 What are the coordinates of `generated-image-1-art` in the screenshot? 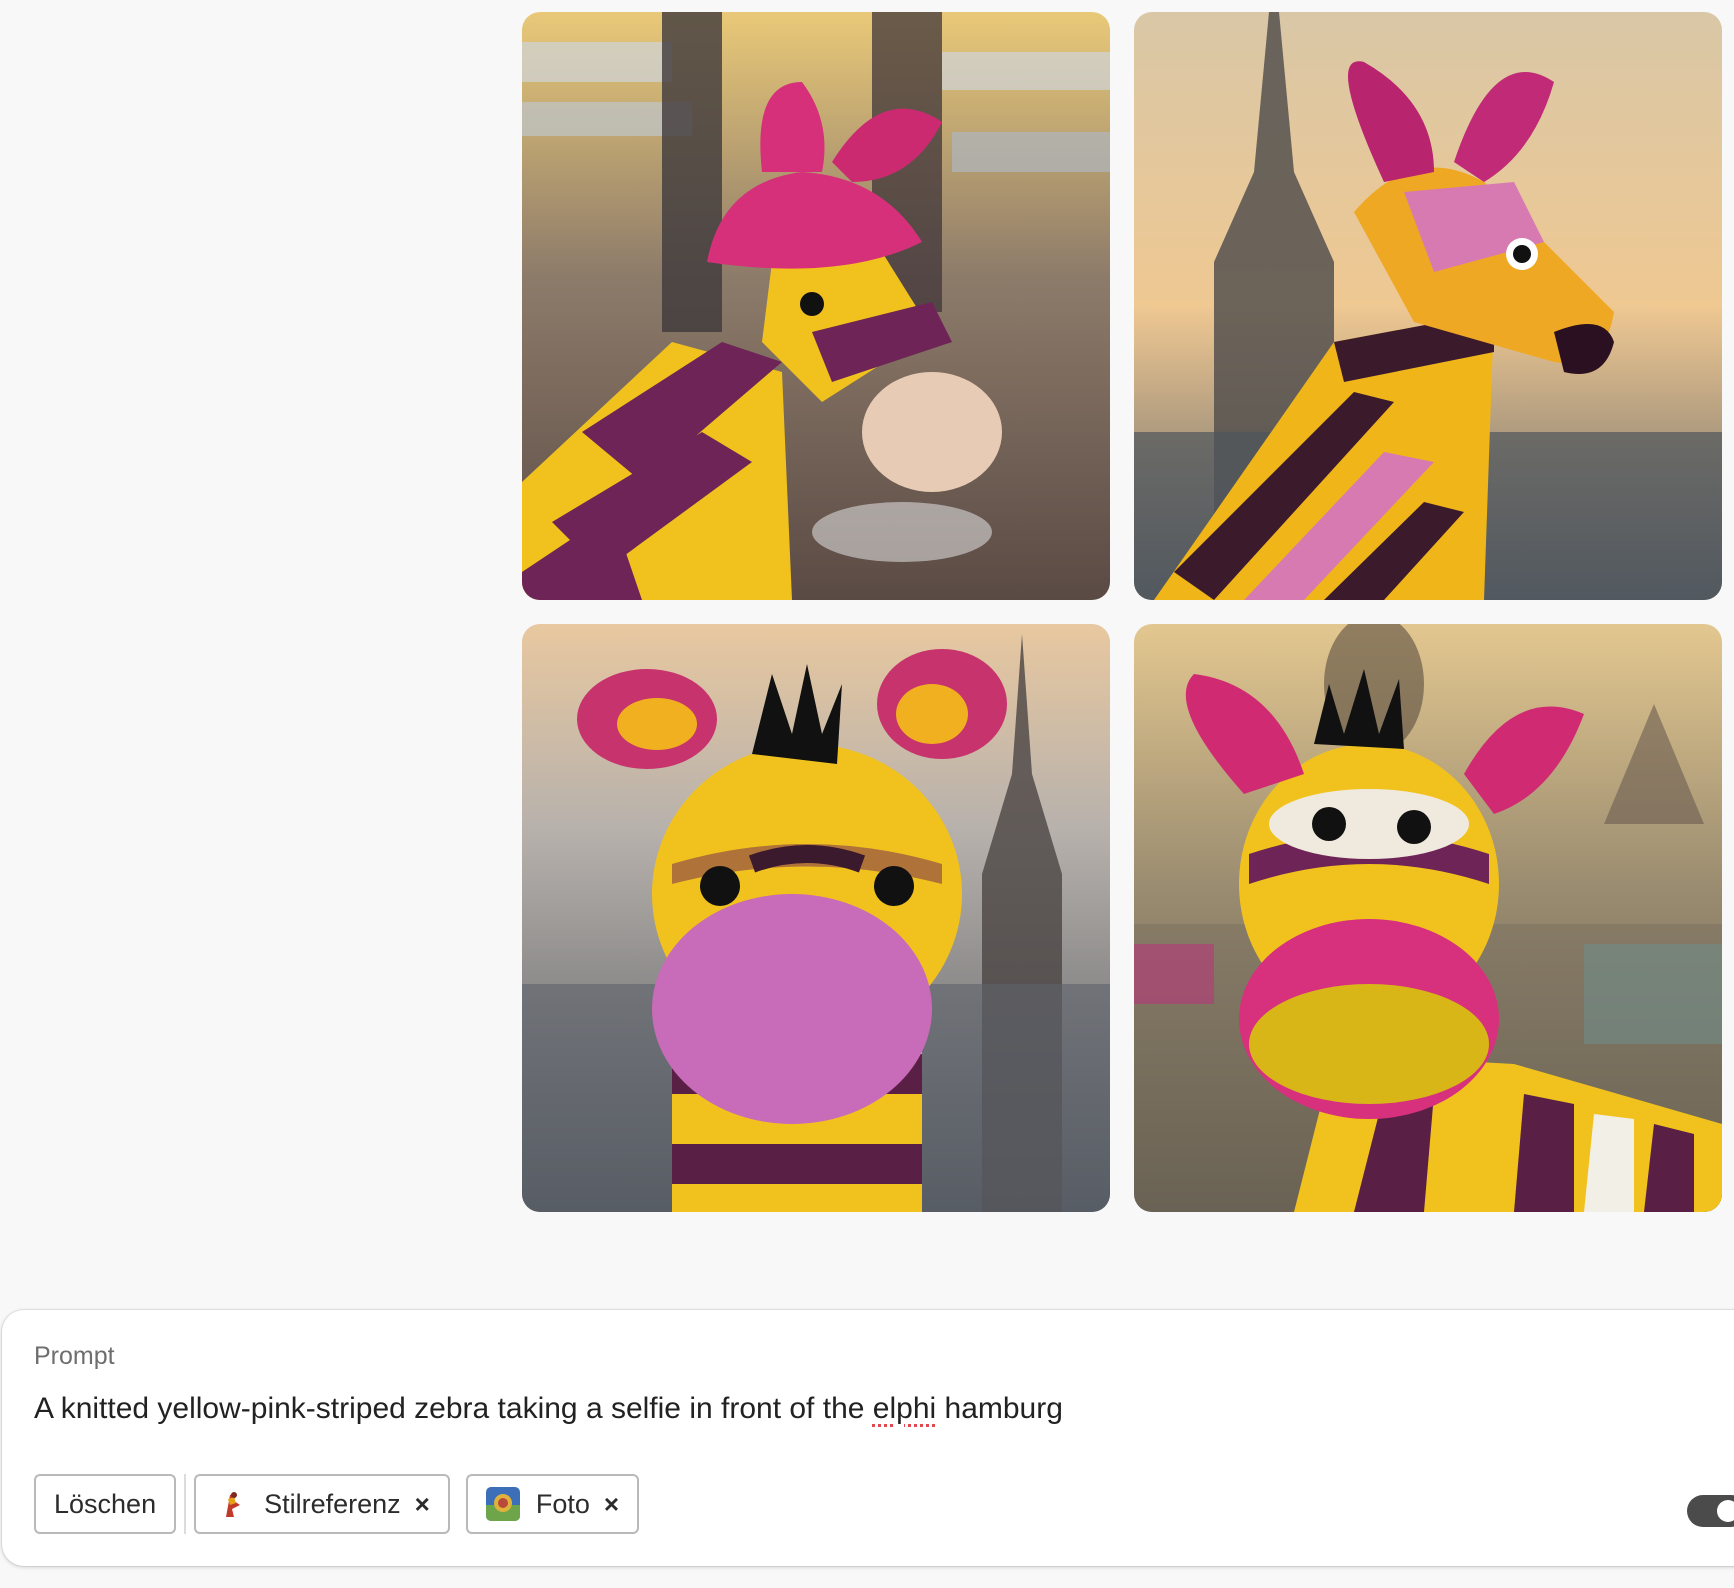 It's located at (816, 306).